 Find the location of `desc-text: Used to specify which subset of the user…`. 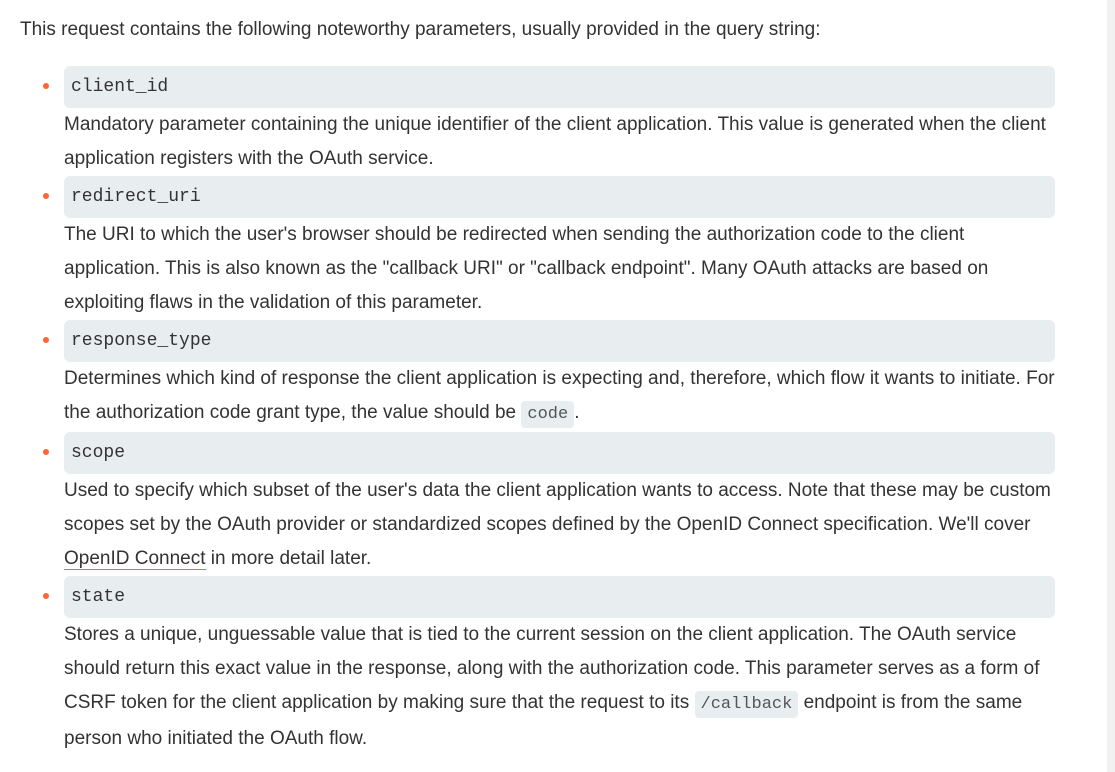

desc-text: Used to specify which subset of the user… is located at coordinates (557, 507).